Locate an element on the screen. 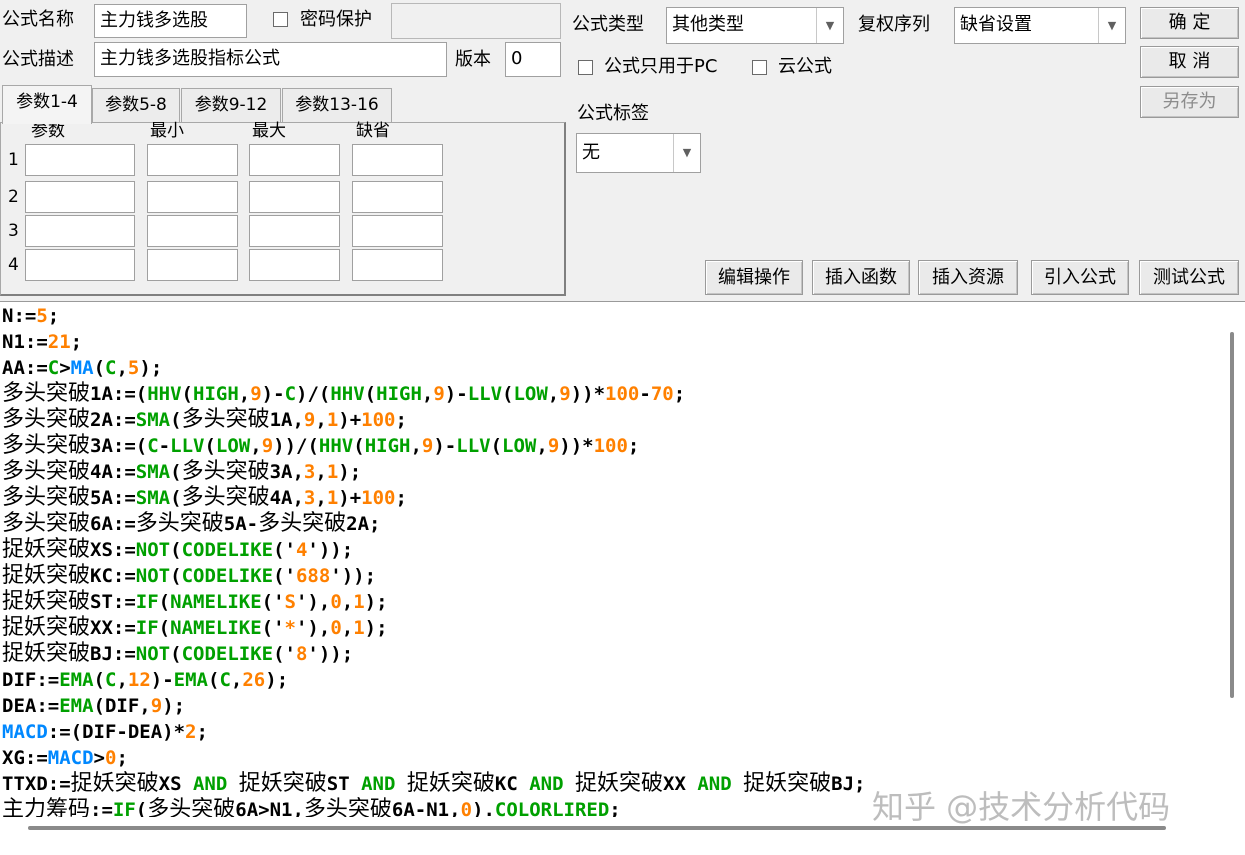 This screenshot has width=1245, height=855. code-token: 12 is located at coordinates (139, 680).